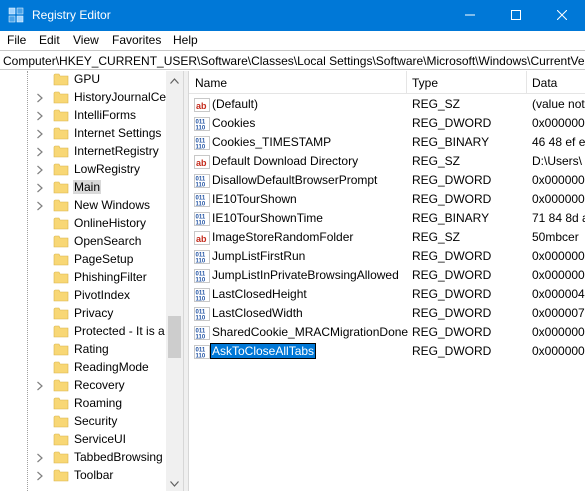 The image size is (585, 491). What do you see at coordinates (211, 82) in the screenshot?
I see `column-header-name: Name` at bounding box center [211, 82].